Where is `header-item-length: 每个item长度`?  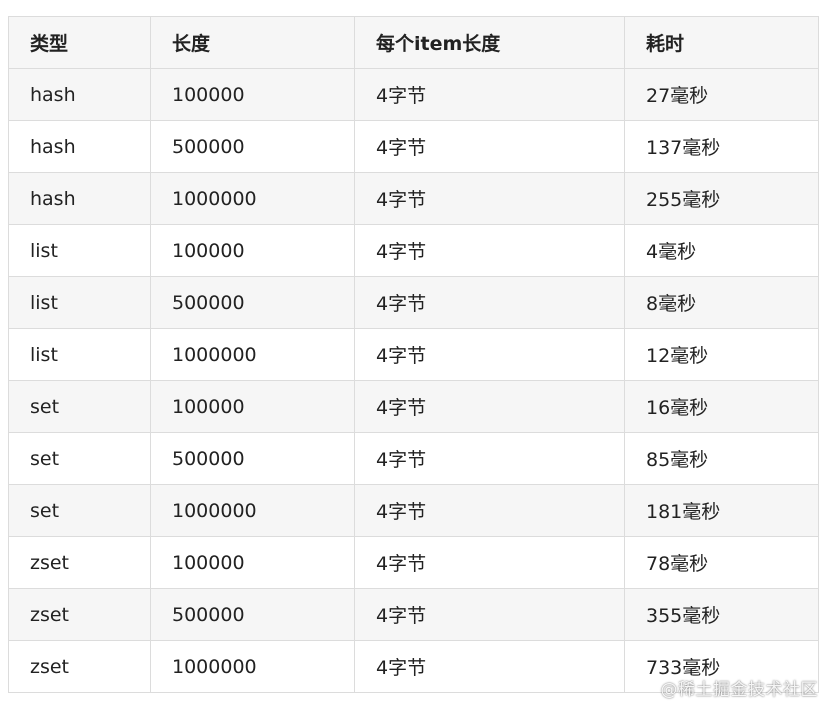
header-item-length: 每个item长度 is located at coordinates (489, 42).